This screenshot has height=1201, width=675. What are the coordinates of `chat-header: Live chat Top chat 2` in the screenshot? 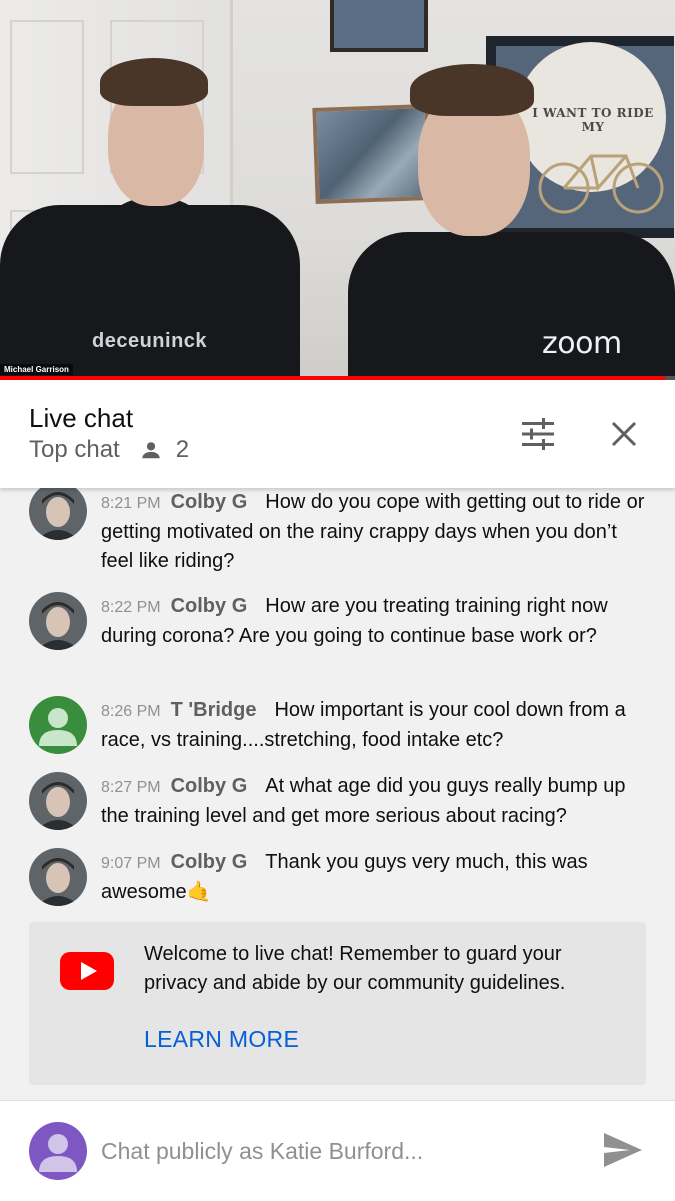 It's located at (337, 434).